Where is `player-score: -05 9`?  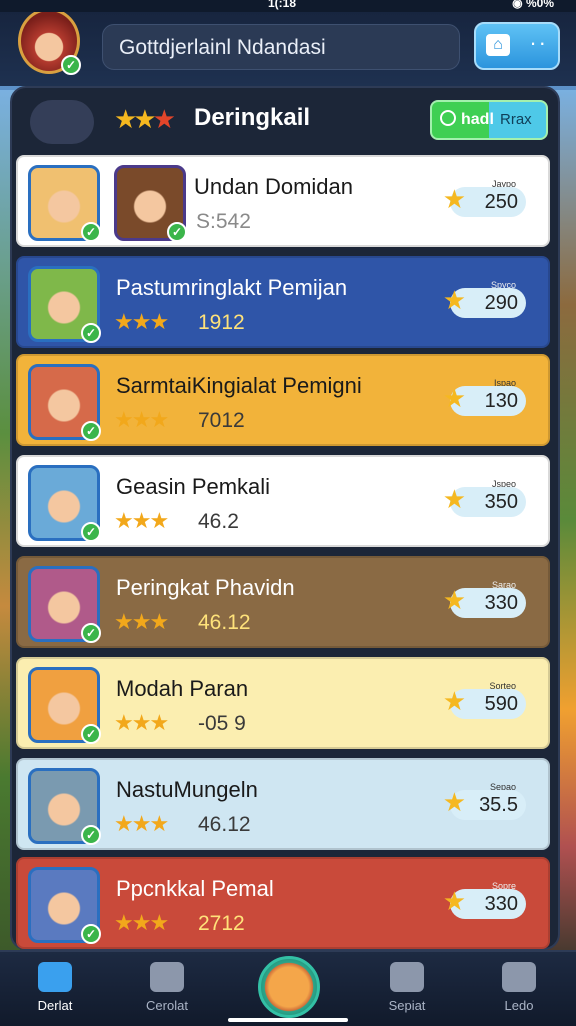 player-score: -05 9 is located at coordinates (222, 723).